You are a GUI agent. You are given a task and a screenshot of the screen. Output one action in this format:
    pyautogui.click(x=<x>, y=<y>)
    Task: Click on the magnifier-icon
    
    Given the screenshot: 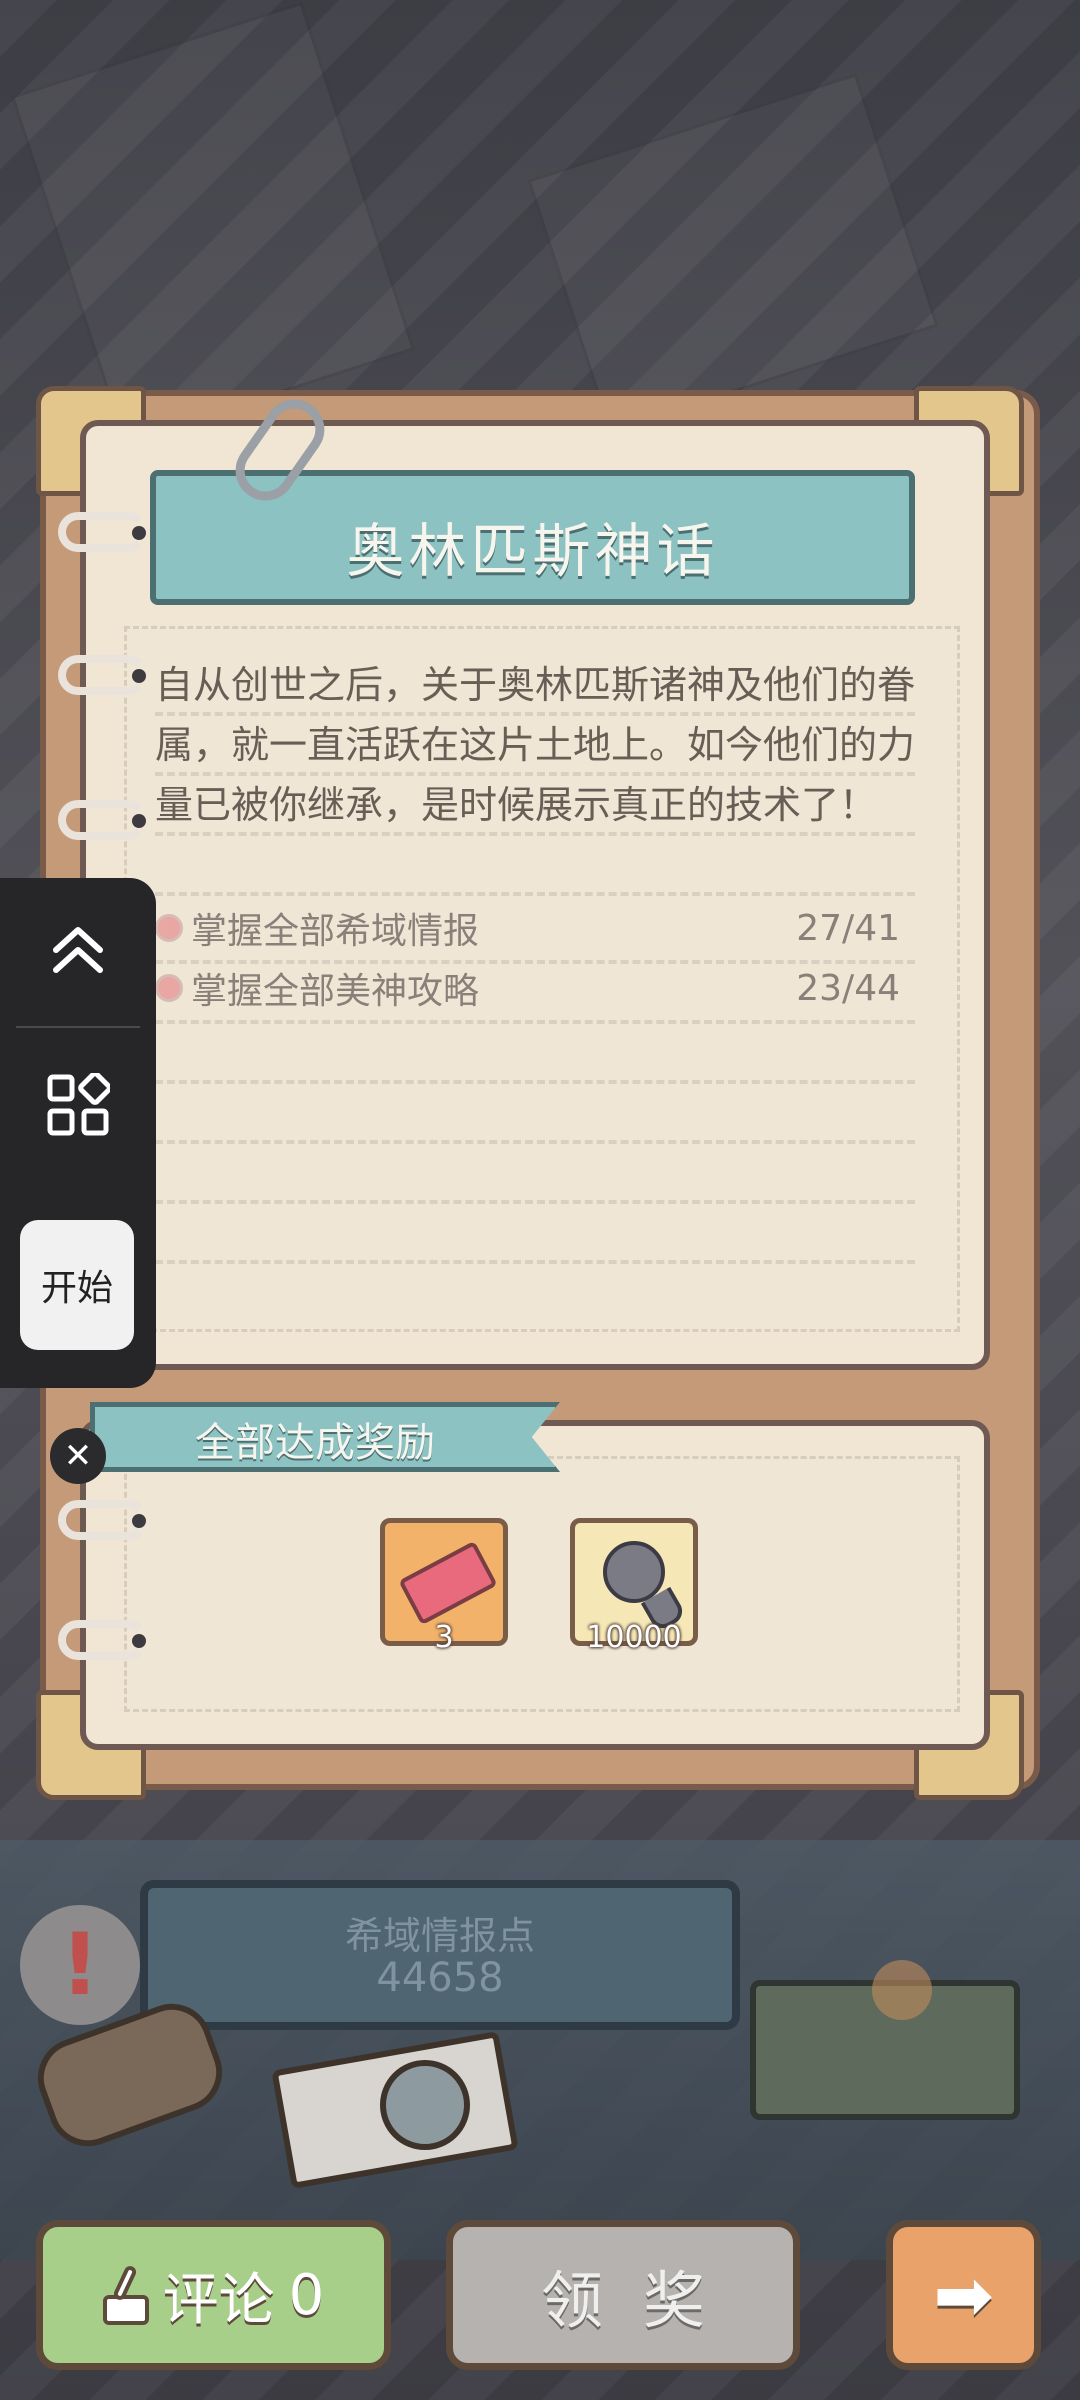 What is the action you would take?
    pyautogui.click(x=425, y=2105)
    